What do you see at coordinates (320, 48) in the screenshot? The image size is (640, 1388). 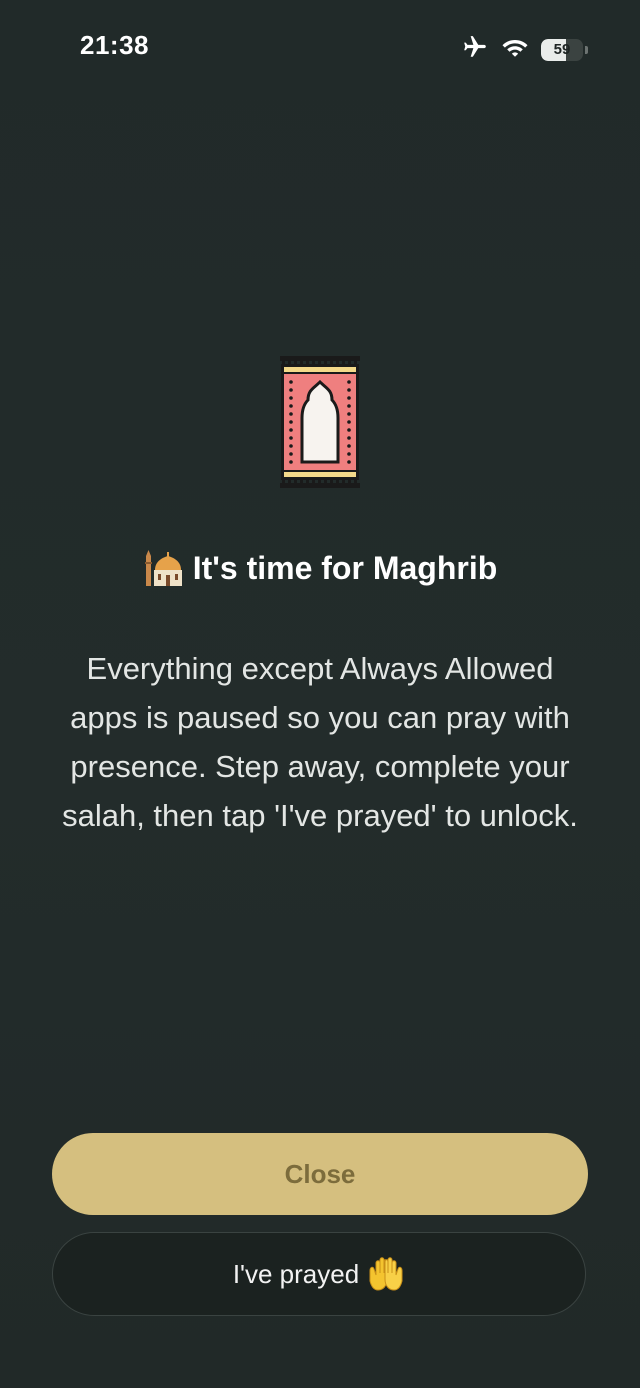 I see `status-bar: 21:38 59` at bounding box center [320, 48].